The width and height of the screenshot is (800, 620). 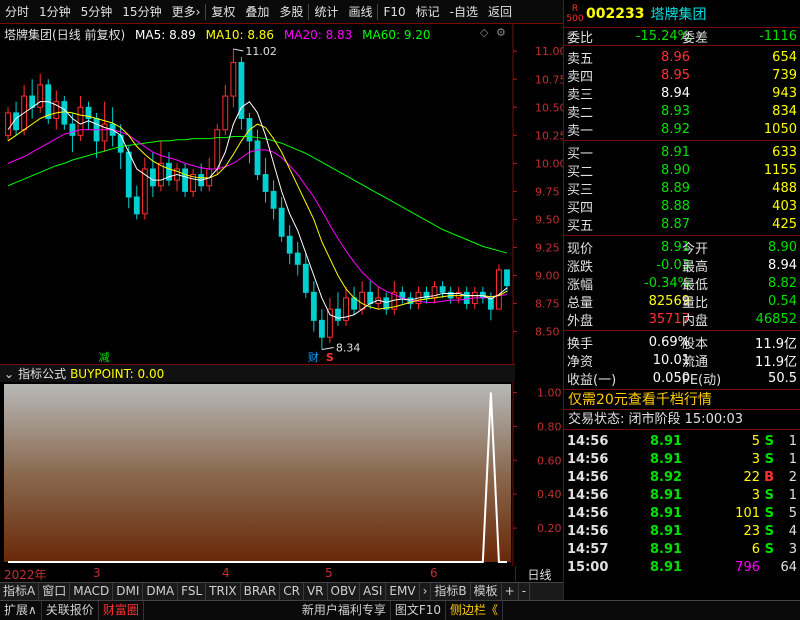 What do you see at coordinates (501, 32) in the screenshot?
I see `settings-icon: ⚙` at bounding box center [501, 32].